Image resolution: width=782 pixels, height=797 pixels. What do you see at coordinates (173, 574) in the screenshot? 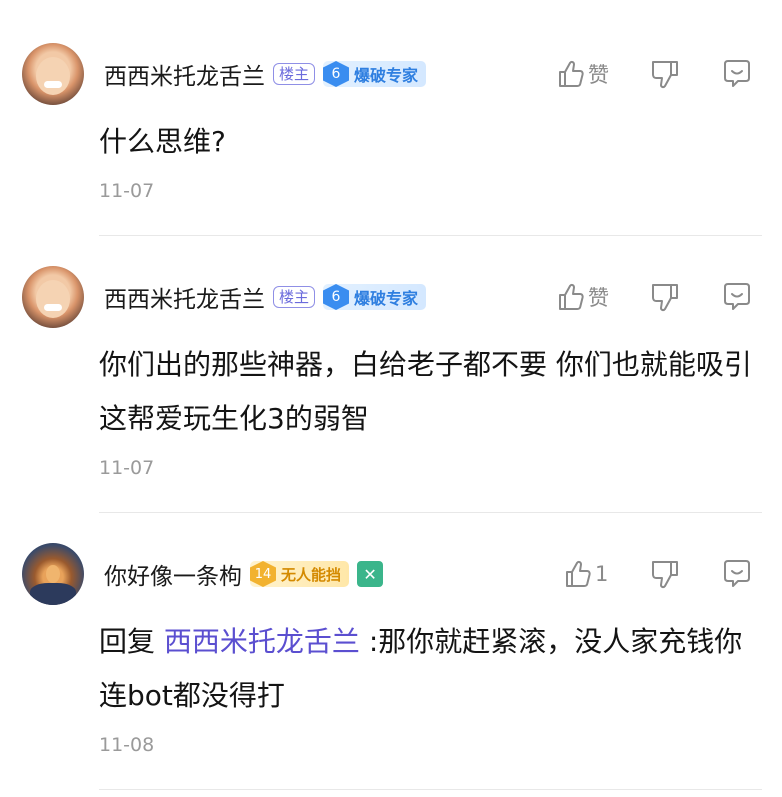
I see `username: 你好像一条枸` at bounding box center [173, 574].